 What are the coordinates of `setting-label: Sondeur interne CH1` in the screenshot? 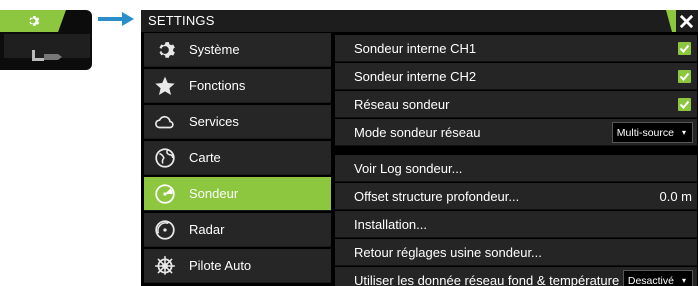 It's located at (415, 48).